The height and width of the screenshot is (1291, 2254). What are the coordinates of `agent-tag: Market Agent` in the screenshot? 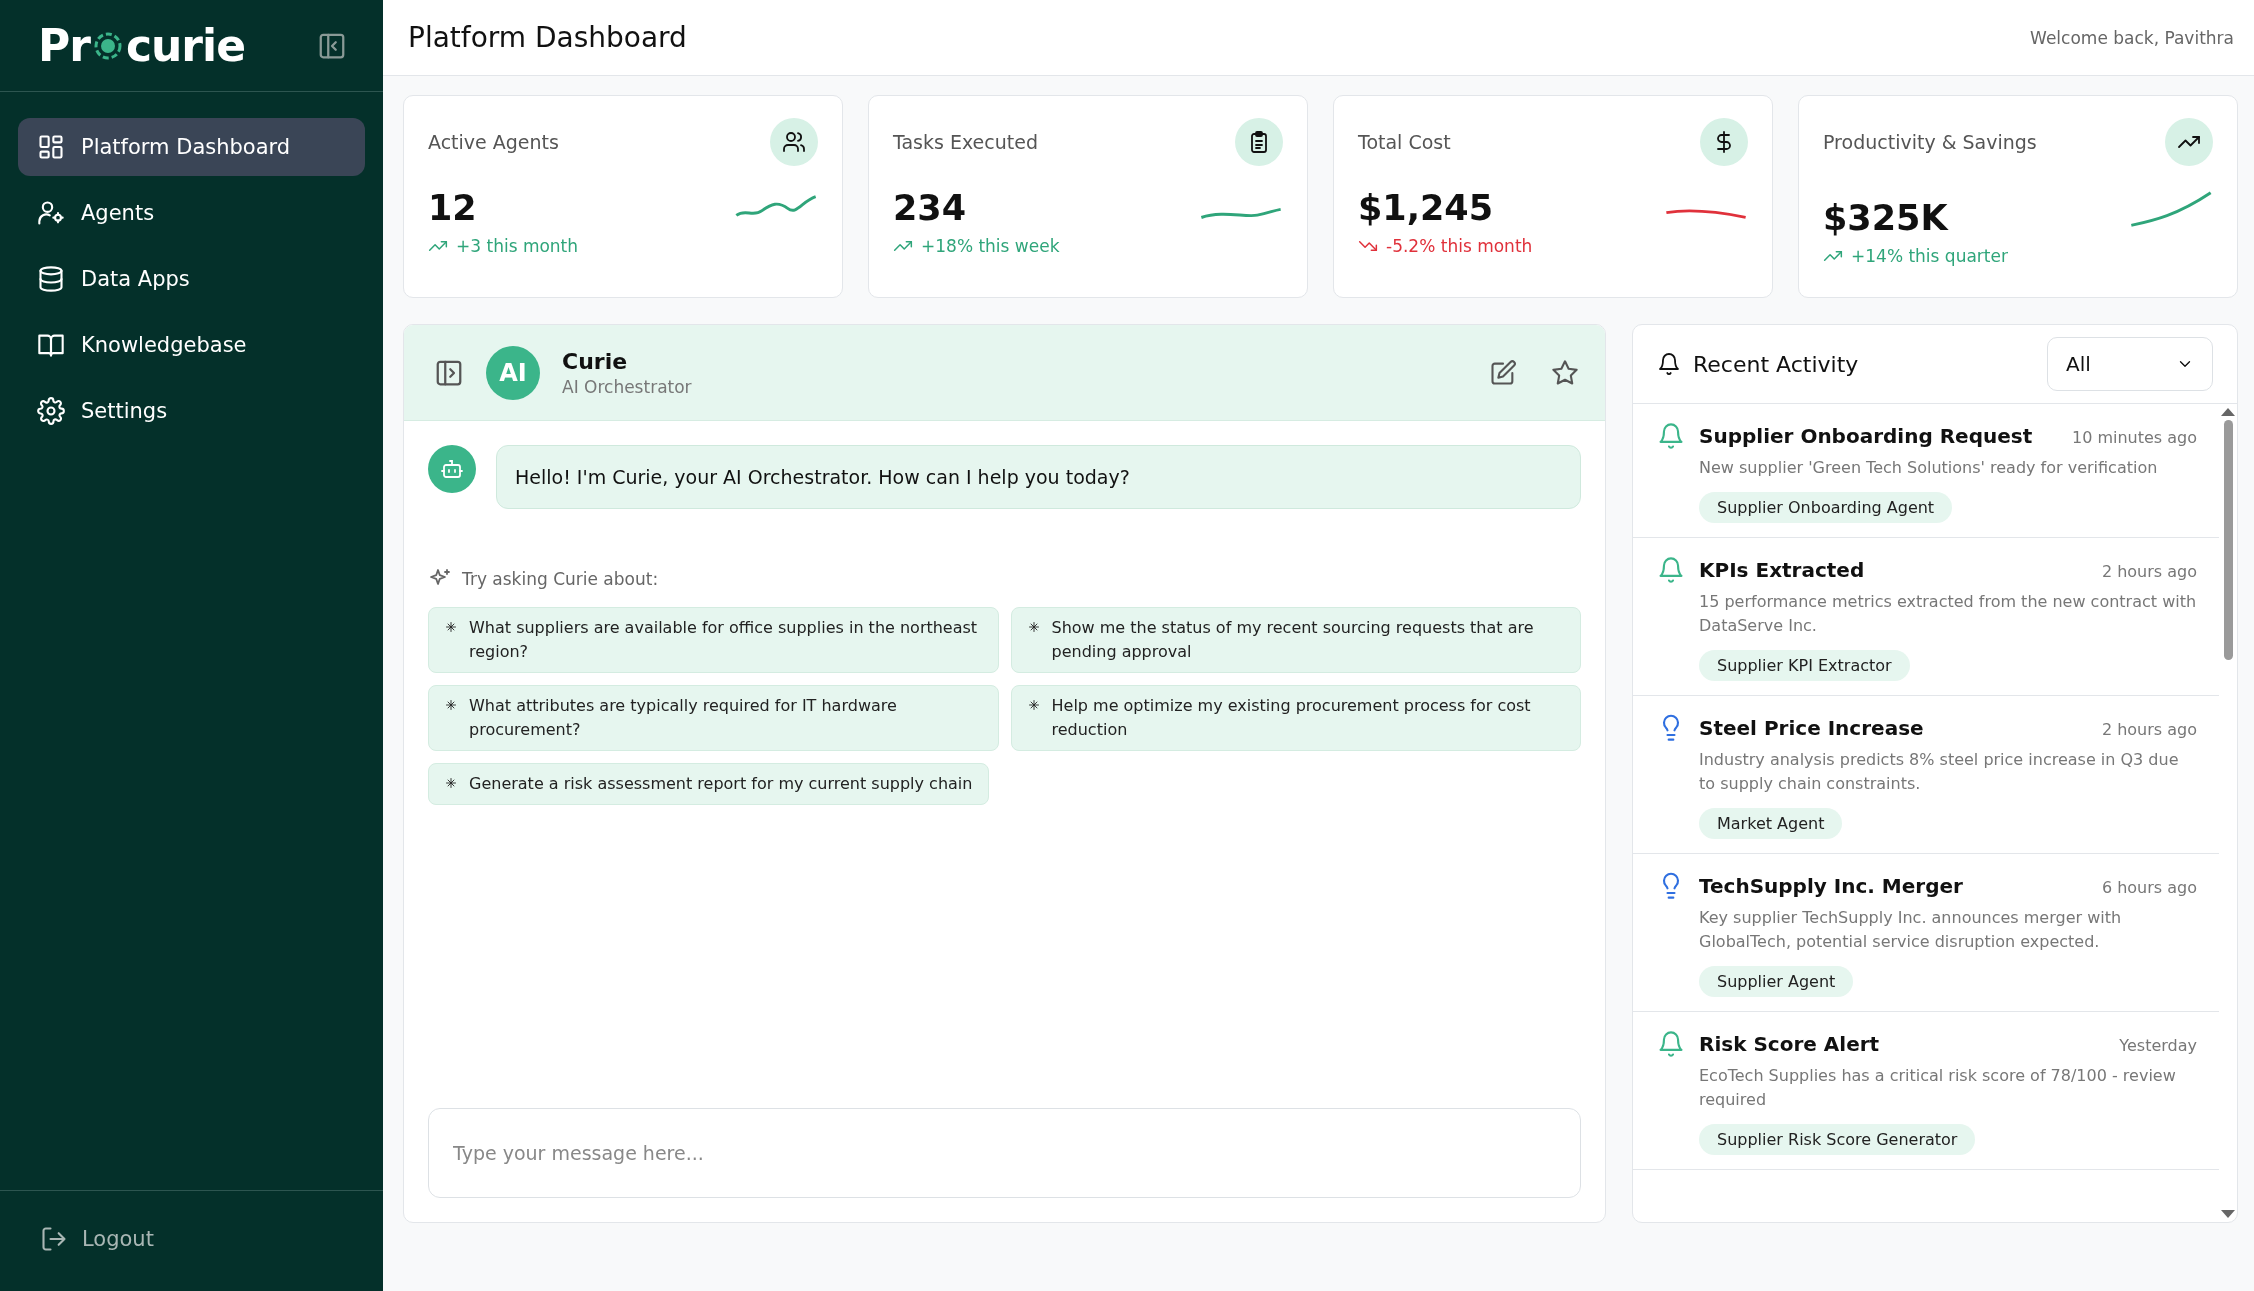 It's located at (1771, 823).